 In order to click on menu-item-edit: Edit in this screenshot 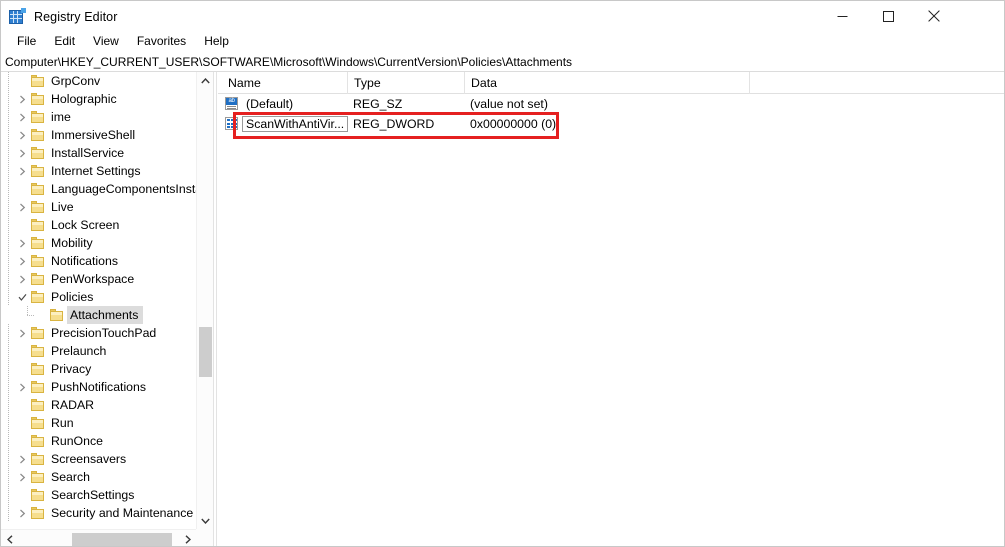, I will do `click(64, 42)`.